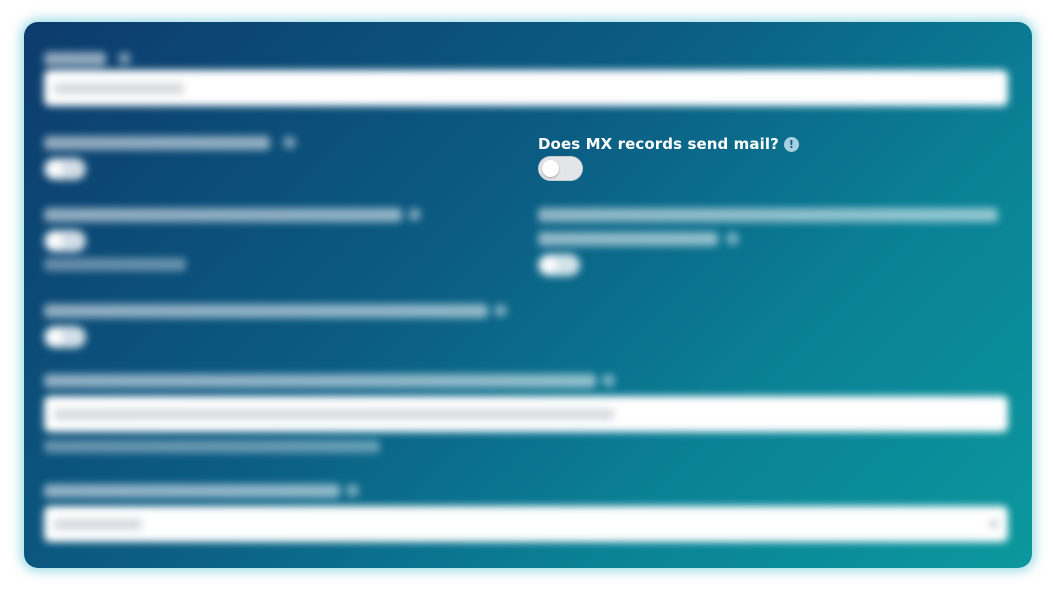 This screenshot has height=591, width=1053. I want to click on mx-send-mail-field: Does MX records send mail? !, so click(668, 144).